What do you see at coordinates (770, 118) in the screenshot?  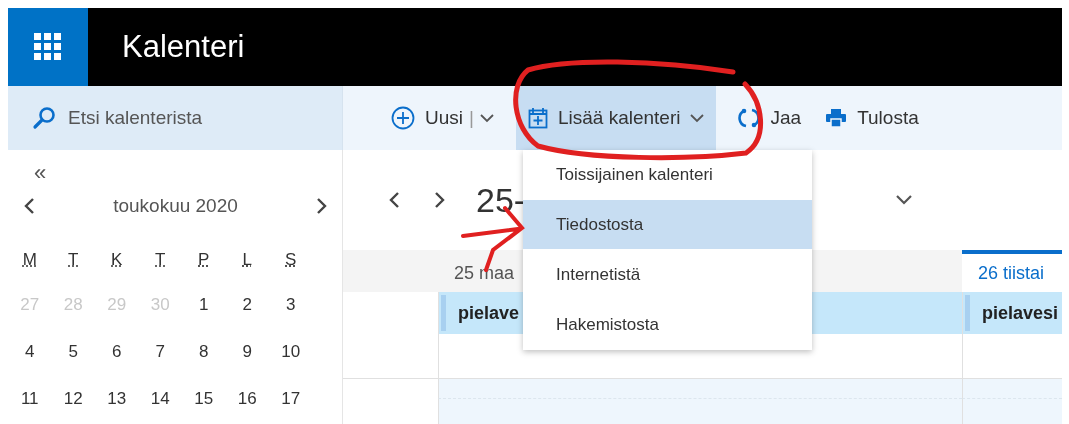 I see `share-button: Jaa` at bounding box center [770, 118].